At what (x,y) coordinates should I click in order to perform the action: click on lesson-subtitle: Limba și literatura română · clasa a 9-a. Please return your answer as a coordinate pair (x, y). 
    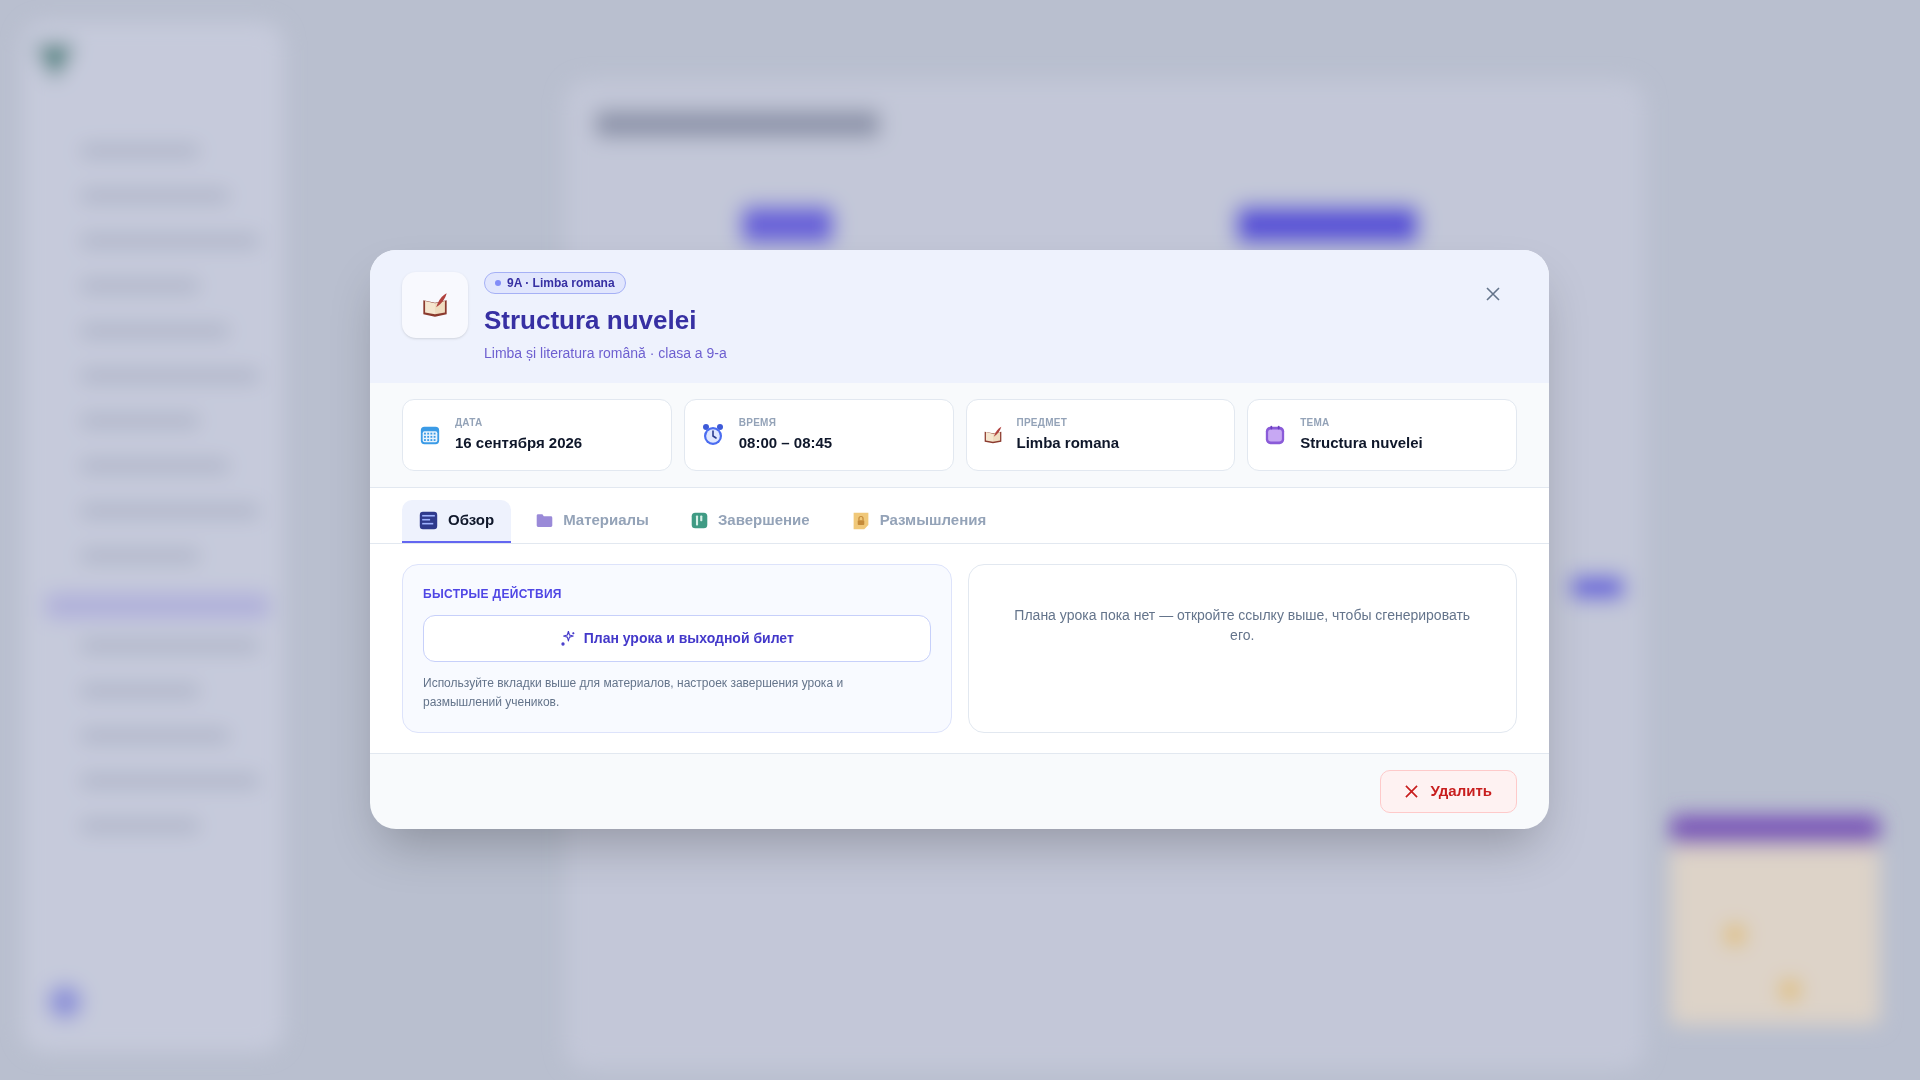
    Looking at the image, I should click on (605, 353).